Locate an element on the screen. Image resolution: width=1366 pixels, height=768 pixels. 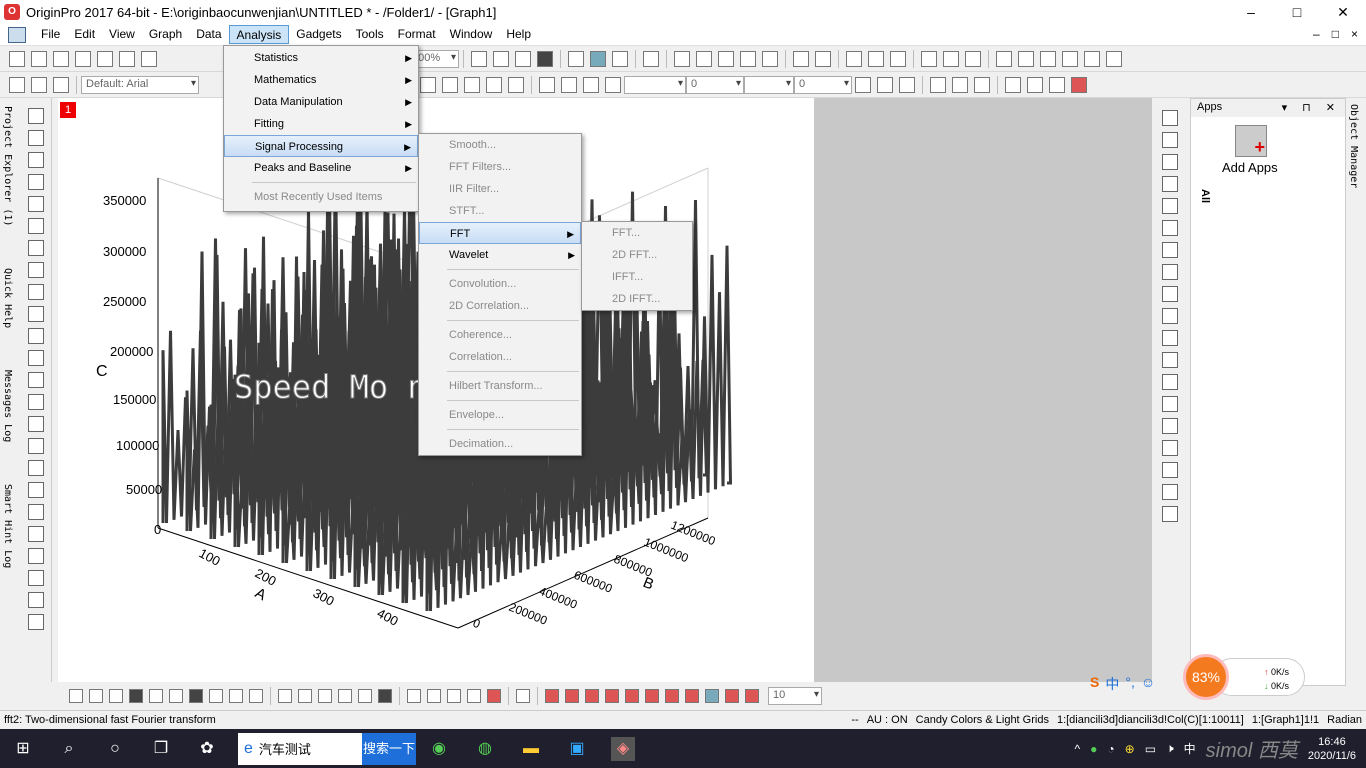
align-top-icon is located at coordinates (1170, 360).